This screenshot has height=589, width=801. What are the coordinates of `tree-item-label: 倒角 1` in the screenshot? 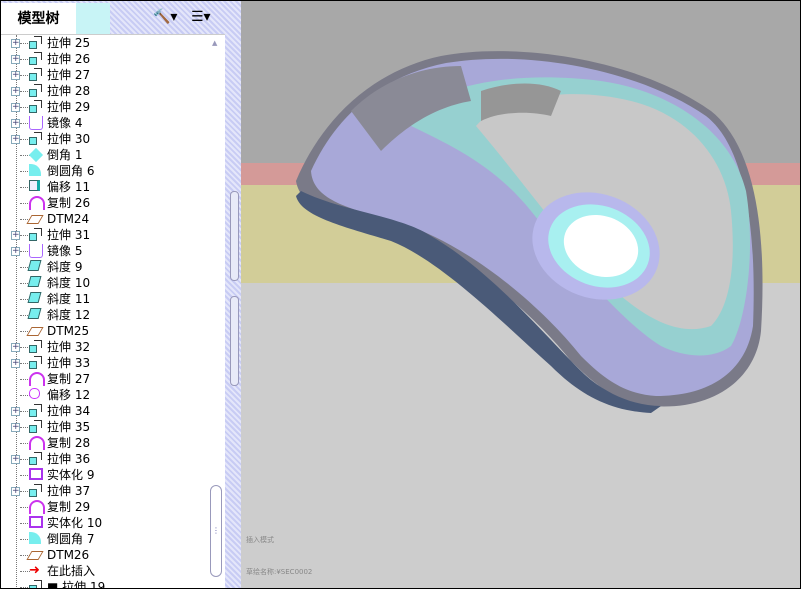 It's located at (65, 155).